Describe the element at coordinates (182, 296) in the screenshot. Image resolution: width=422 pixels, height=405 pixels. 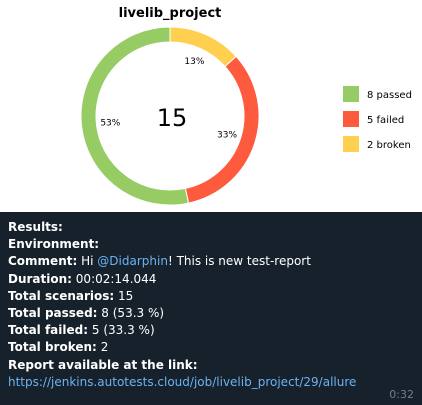
I see `scenarios-line: Total scenarios: 15` at that location.